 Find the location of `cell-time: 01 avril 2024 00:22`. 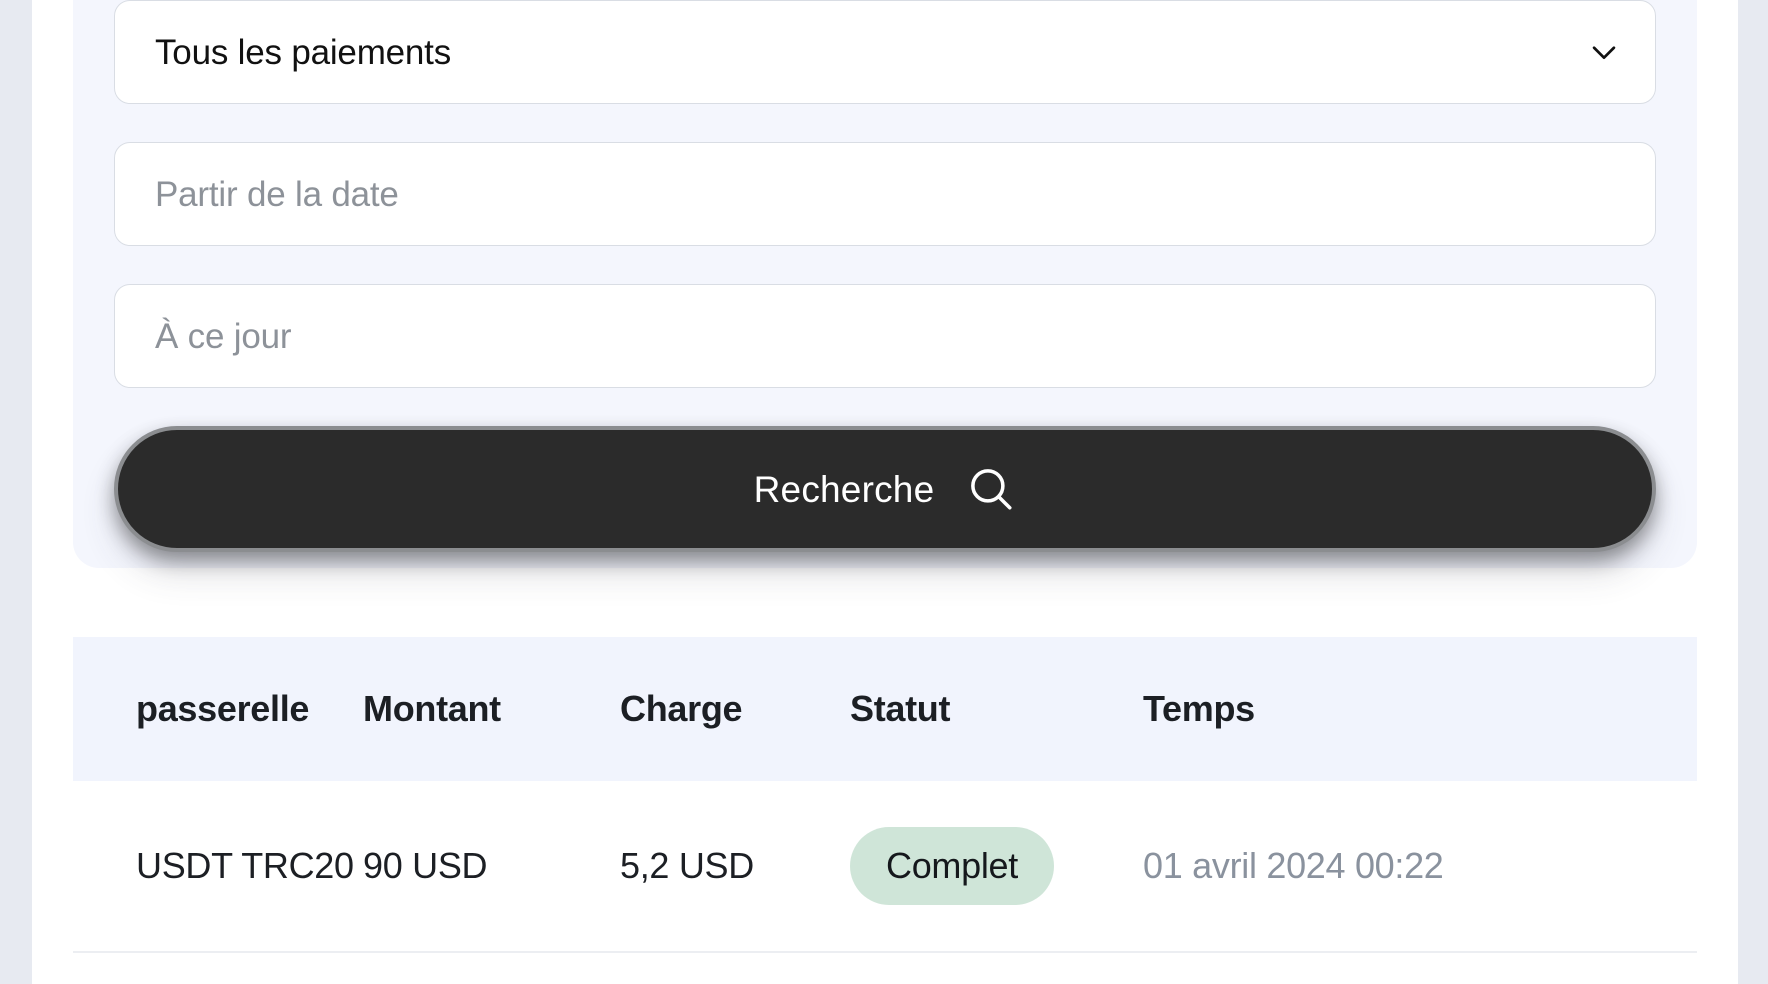

cell-time: 01 avril 2024 00:22 is located at coordinates (1373, 866).